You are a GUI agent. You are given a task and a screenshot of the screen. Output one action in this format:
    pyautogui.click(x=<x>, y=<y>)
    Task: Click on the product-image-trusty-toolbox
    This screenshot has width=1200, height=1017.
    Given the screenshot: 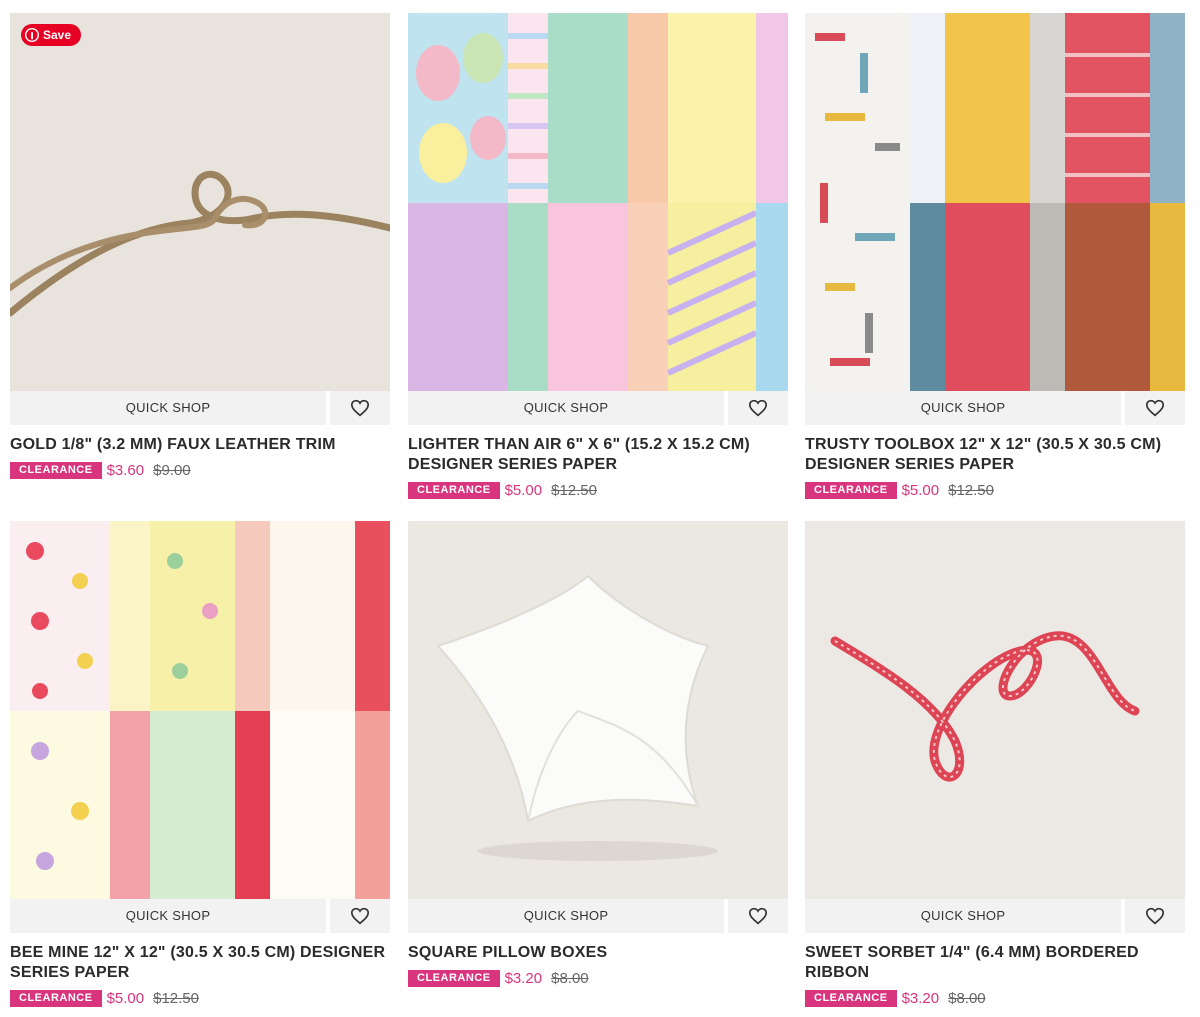 What is the action you would take?
    pyautogui.click(x=995, y=202)
    